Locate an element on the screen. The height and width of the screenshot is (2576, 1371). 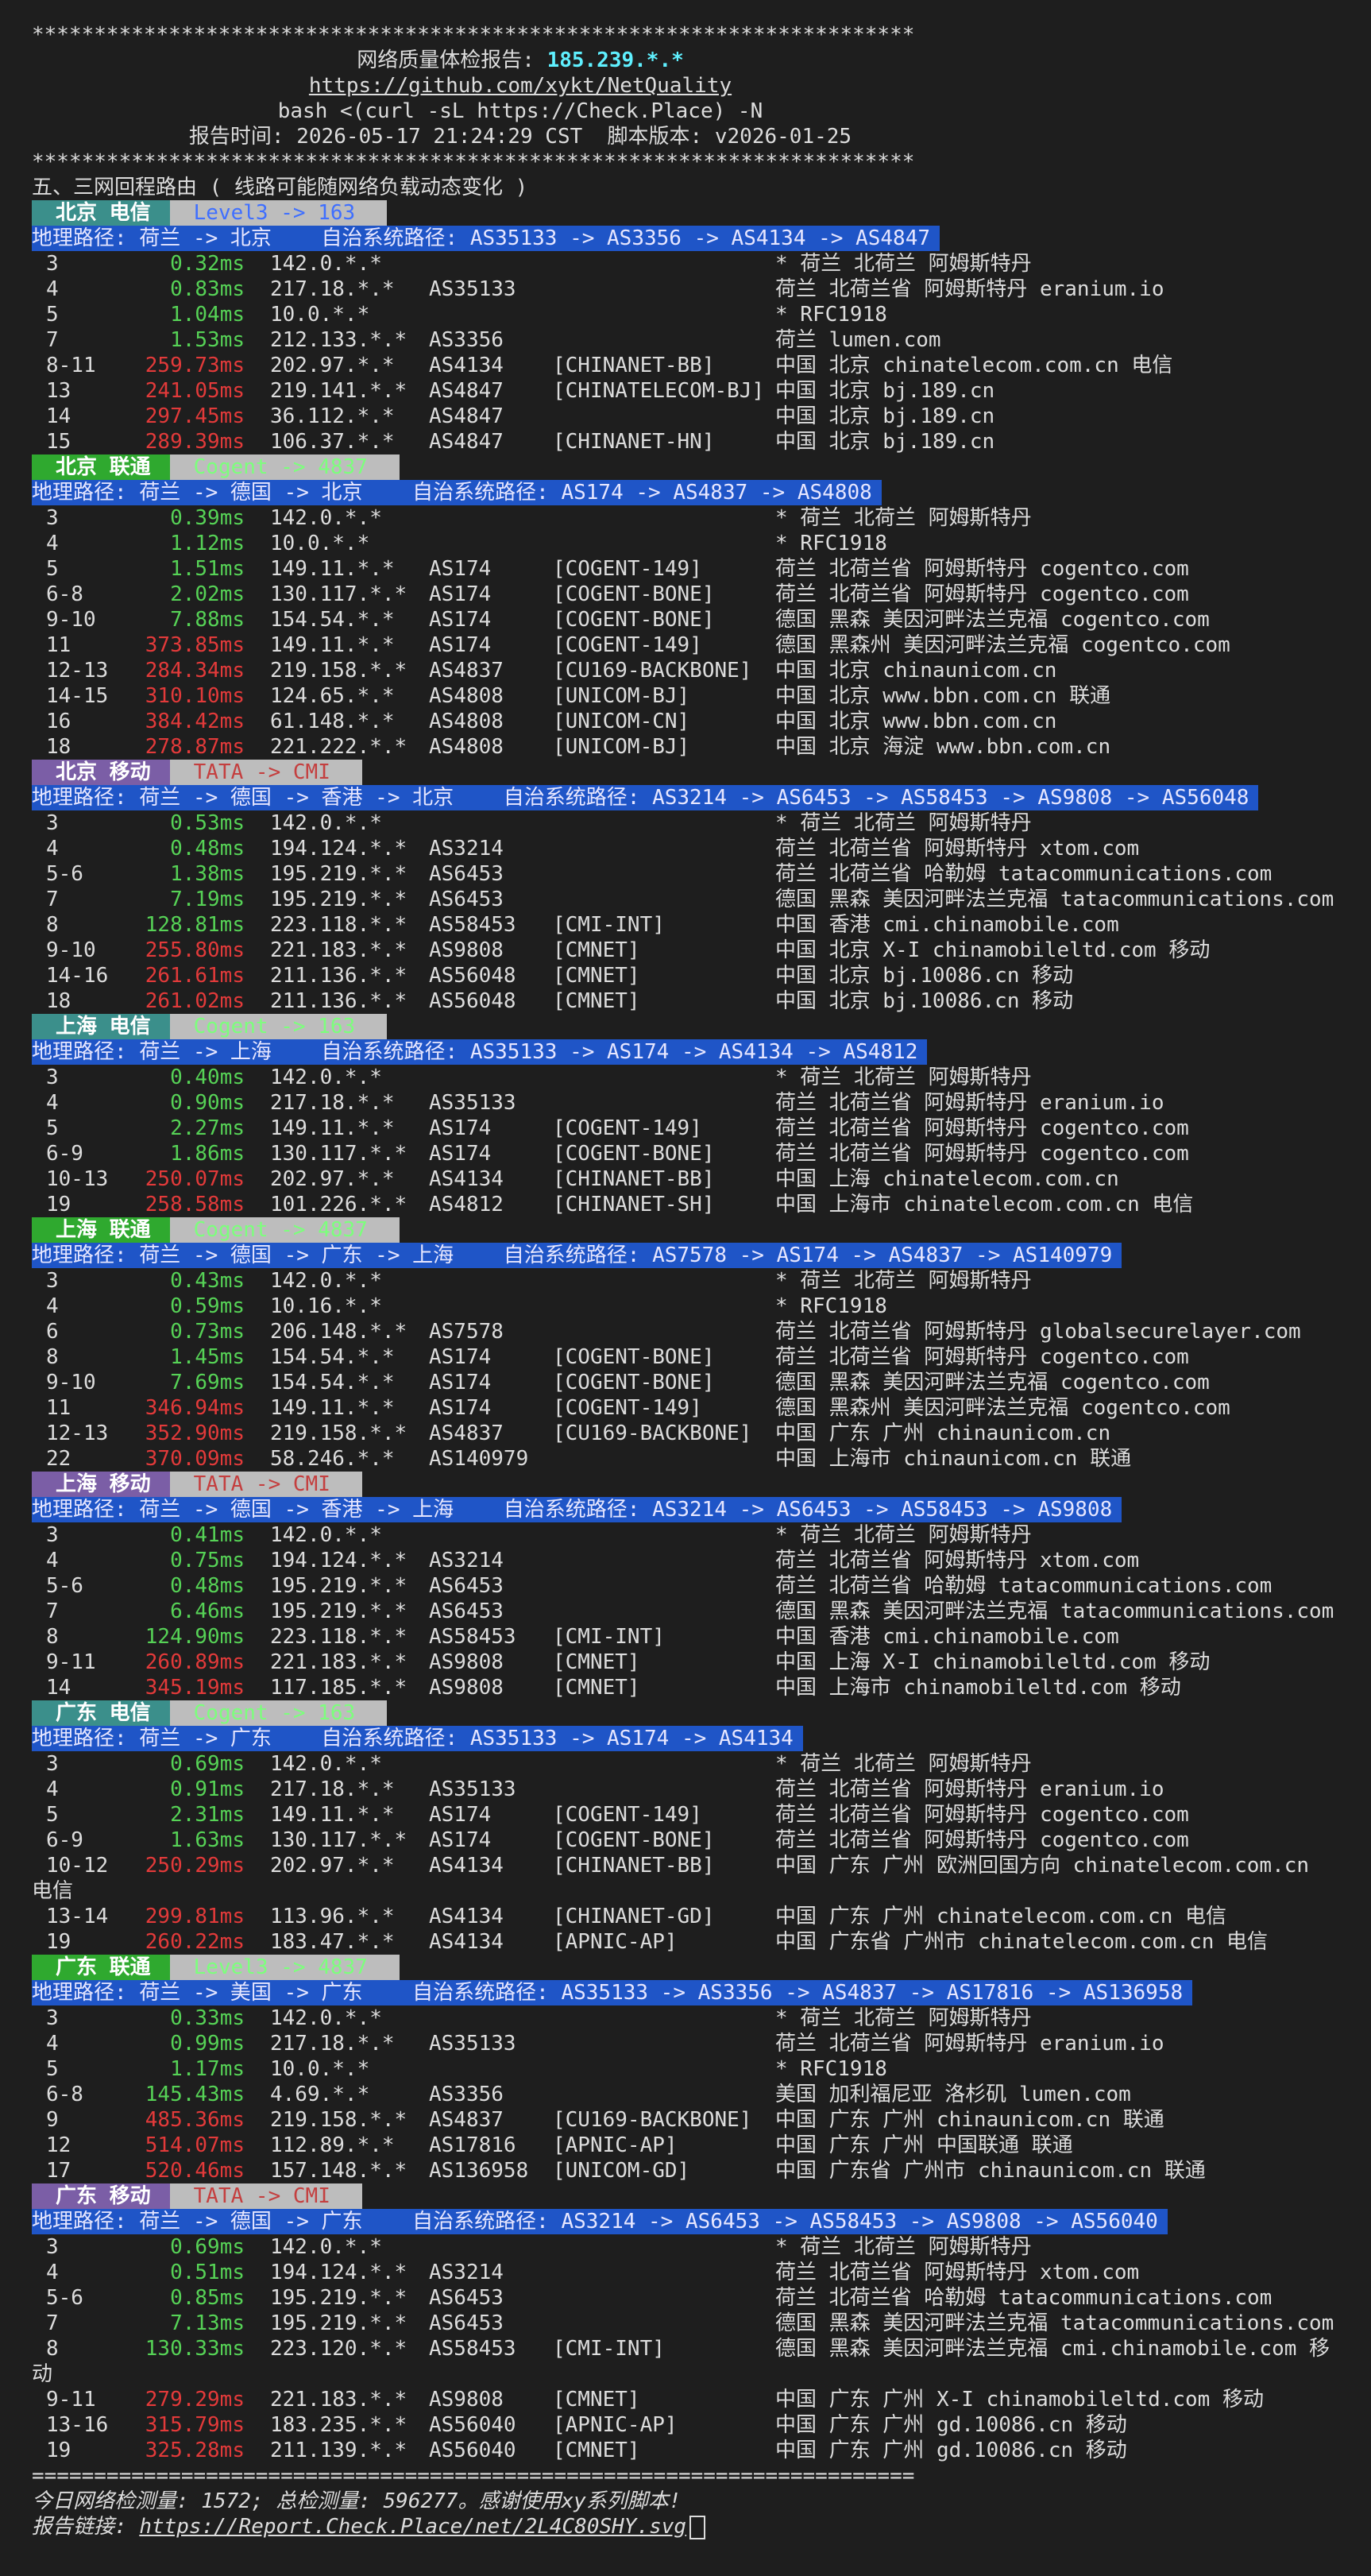
hop-latency: 258.58ms is located at coordinates (195, 1204).